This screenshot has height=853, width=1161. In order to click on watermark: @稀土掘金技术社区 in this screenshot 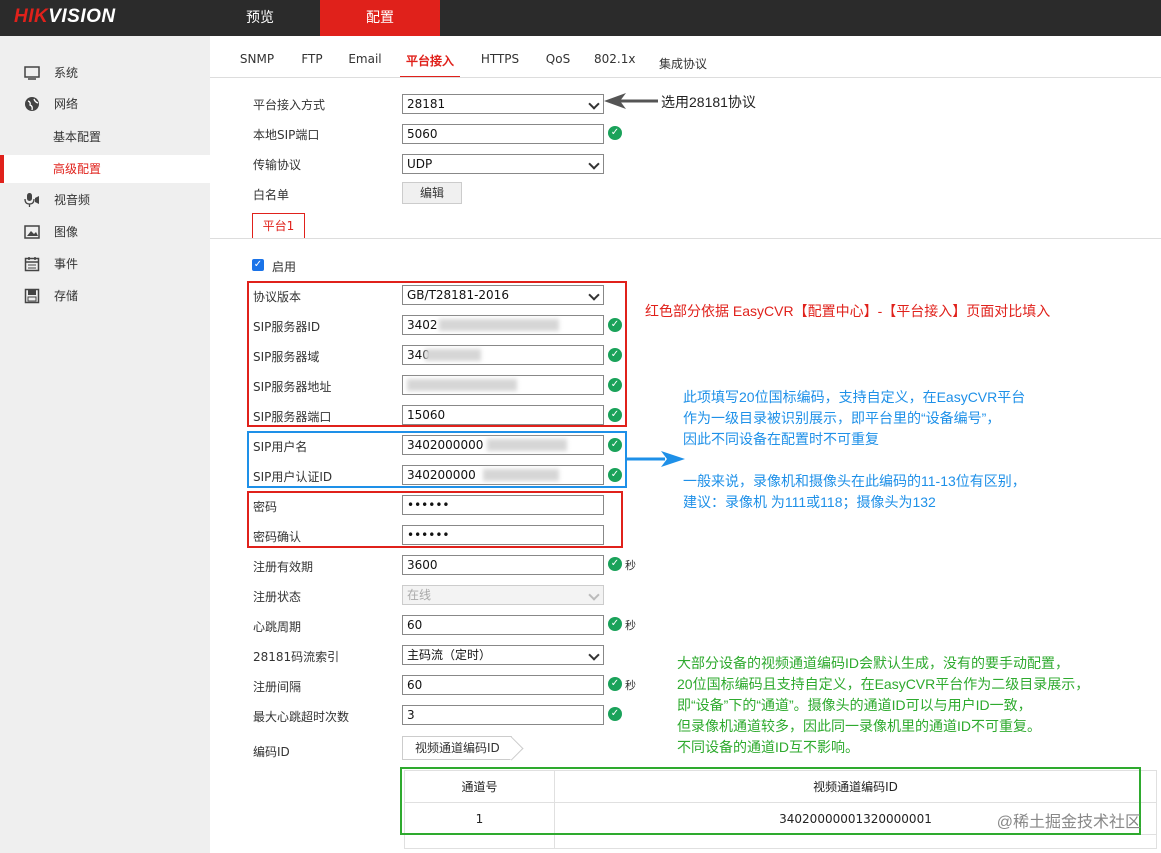, I will do `click(1068, 822)`.